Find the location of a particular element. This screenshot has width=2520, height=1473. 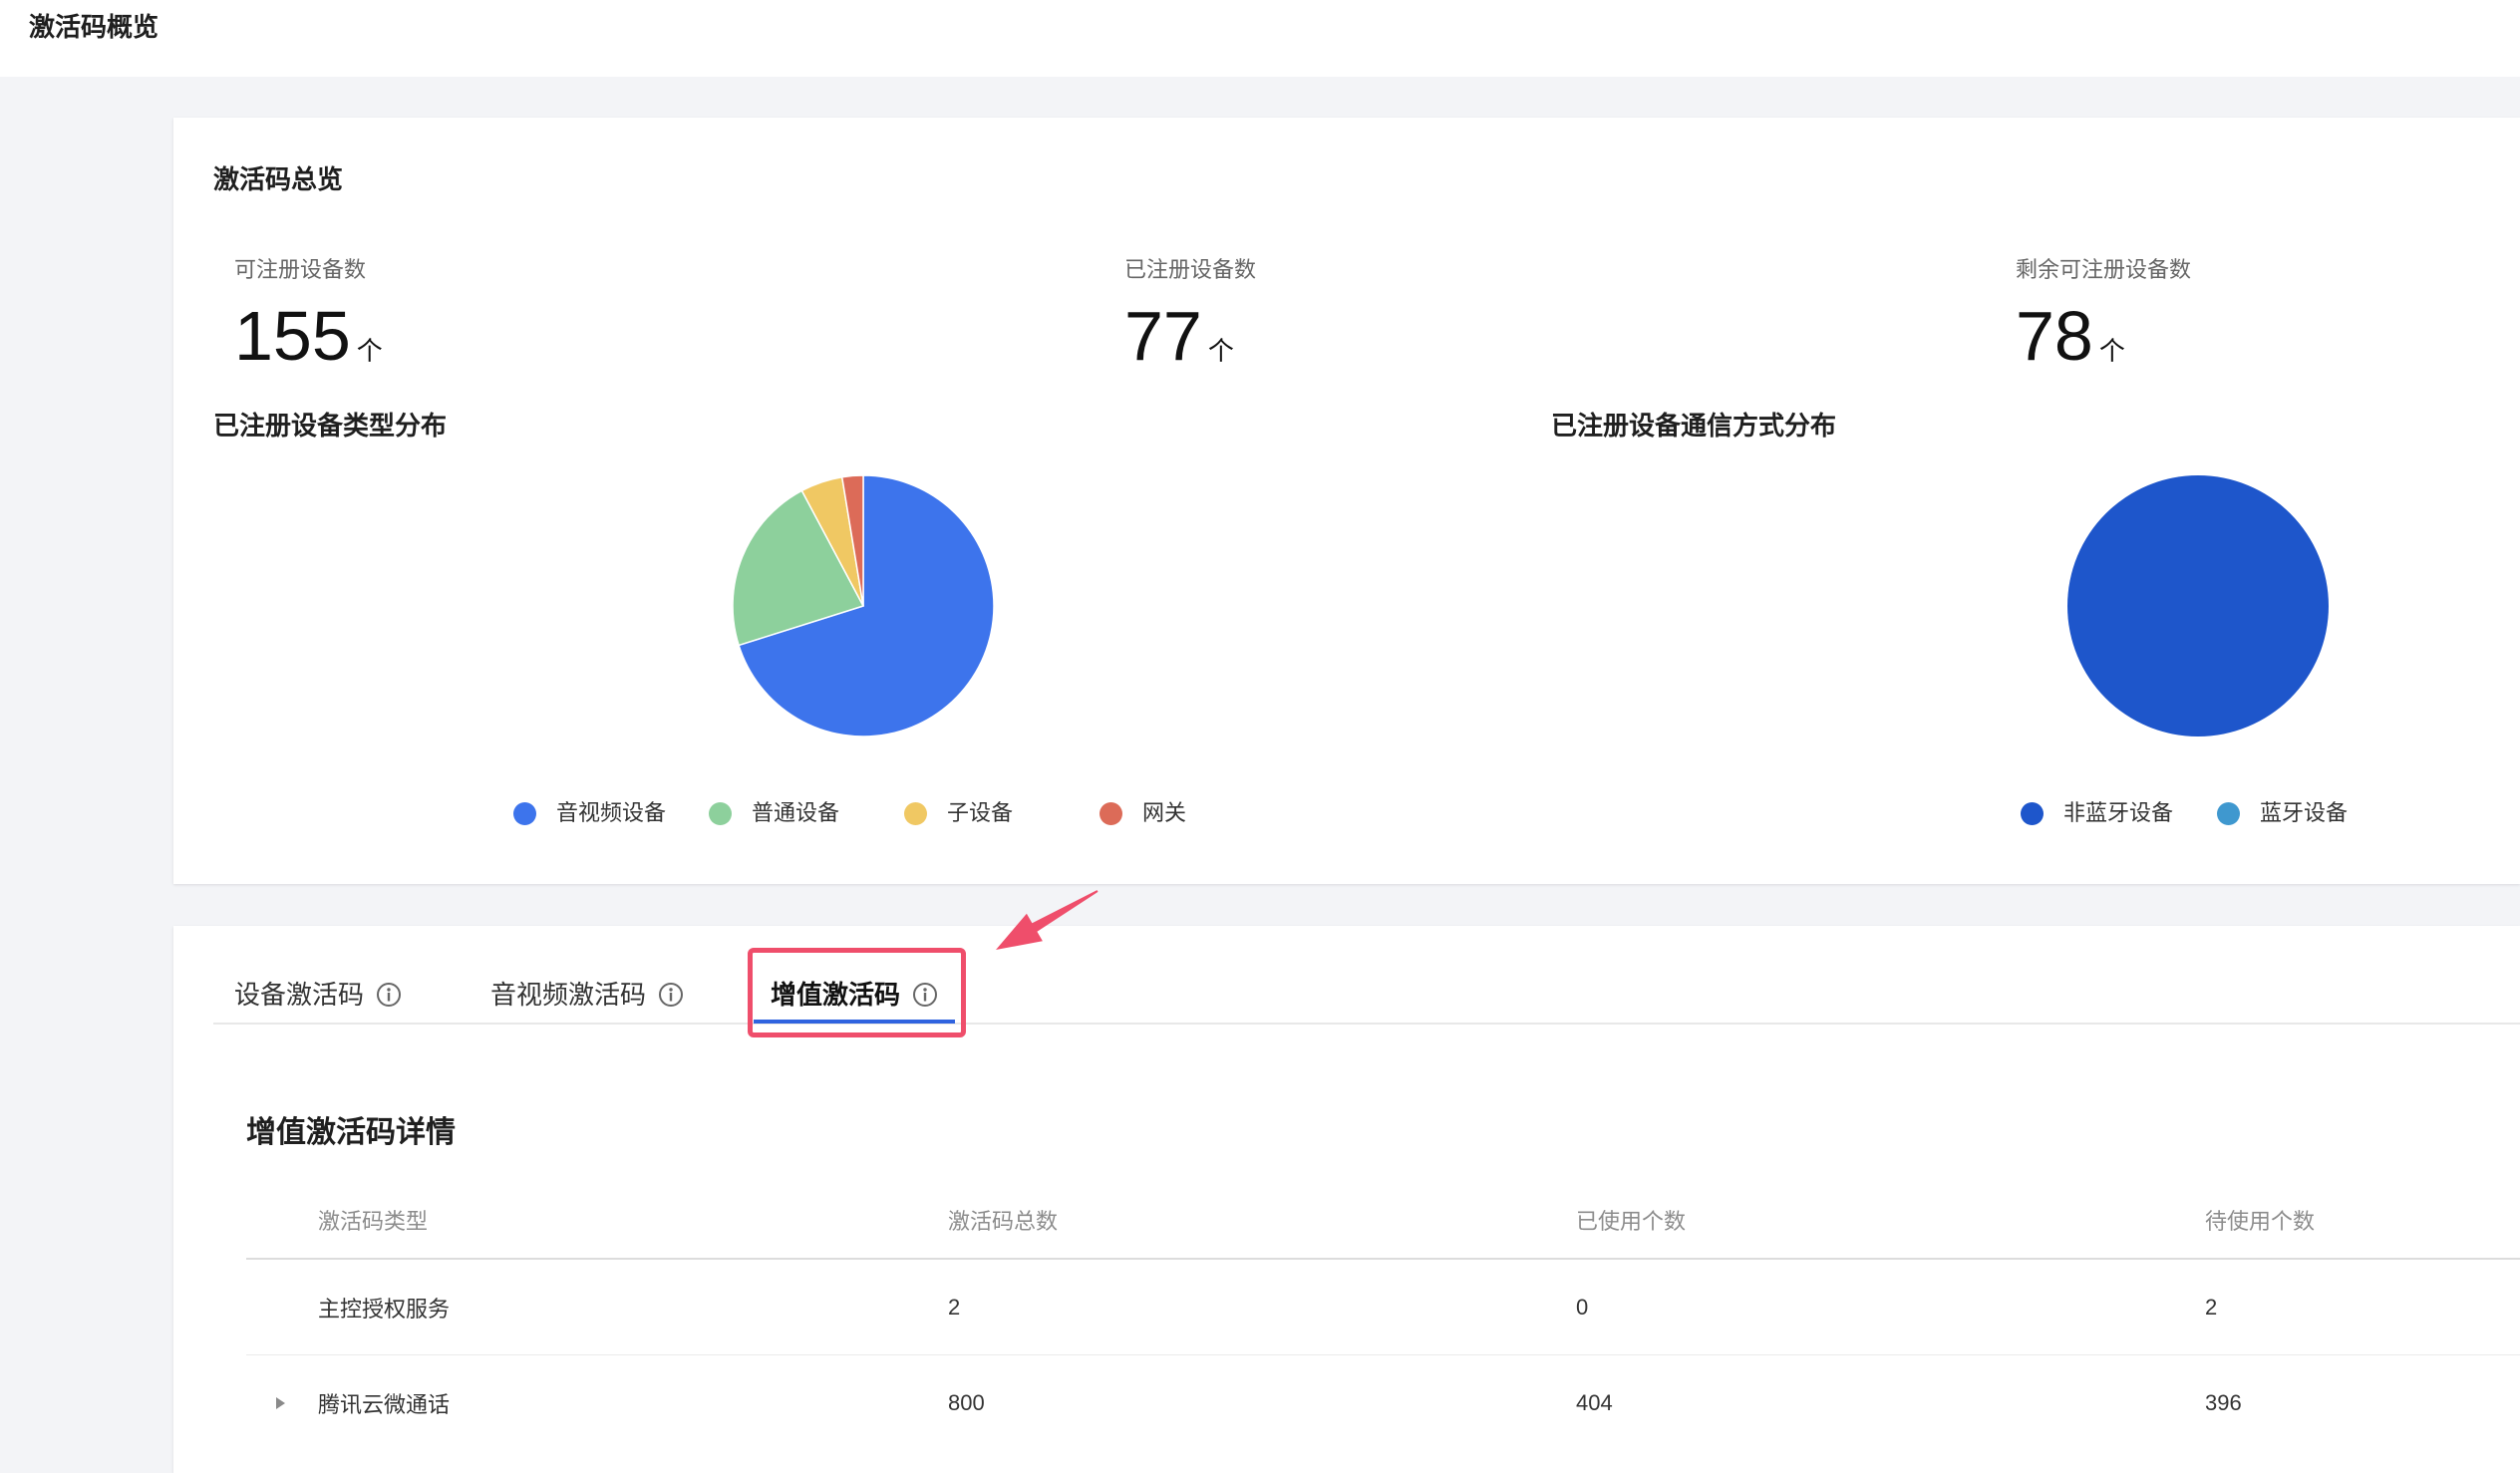

stat-value-row: 155 个 is located at coordinates (308, 336).